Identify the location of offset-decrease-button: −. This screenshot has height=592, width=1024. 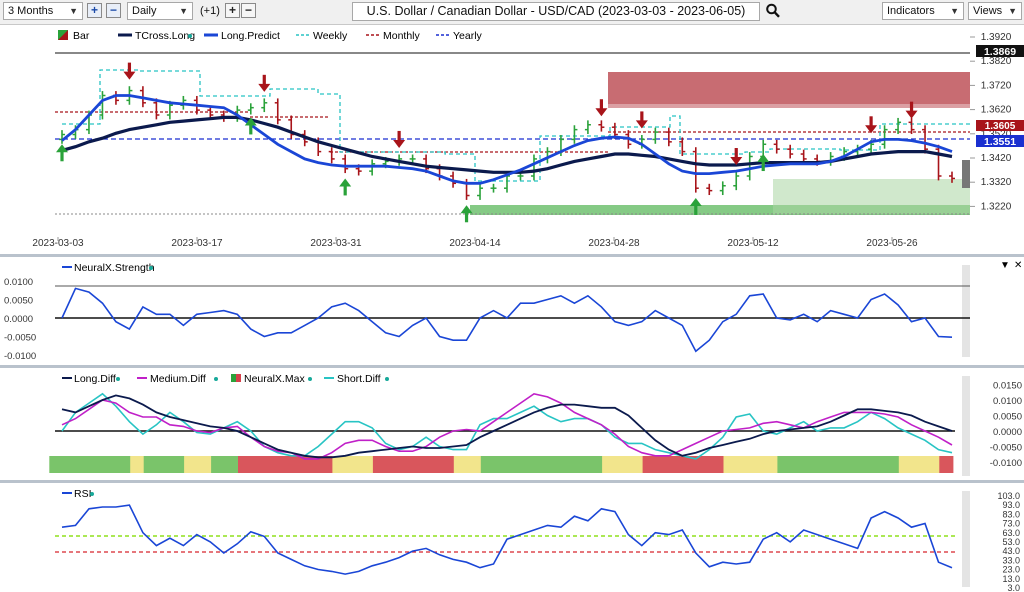
(248, 10).